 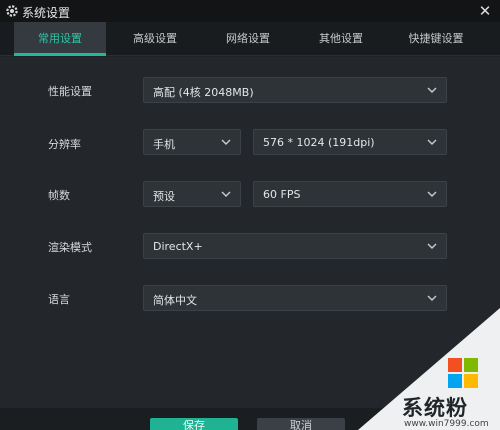 I want to click on tab-hotkey-settings: 快捷键设置, so click(x=436, y=39).